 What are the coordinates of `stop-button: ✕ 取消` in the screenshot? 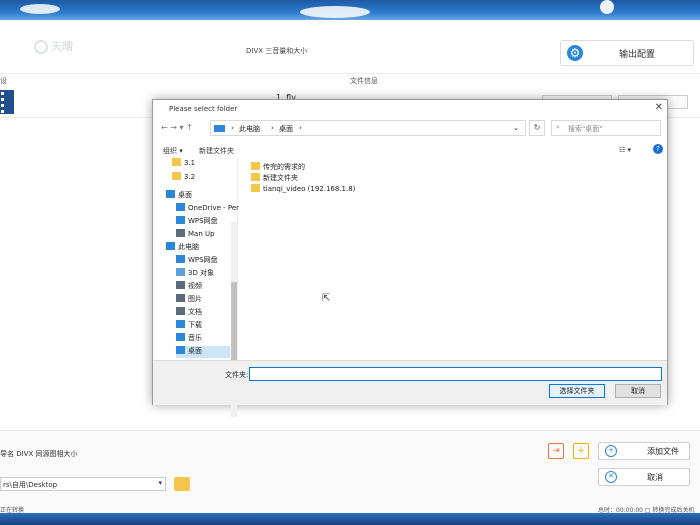 It's located at (644, 477).